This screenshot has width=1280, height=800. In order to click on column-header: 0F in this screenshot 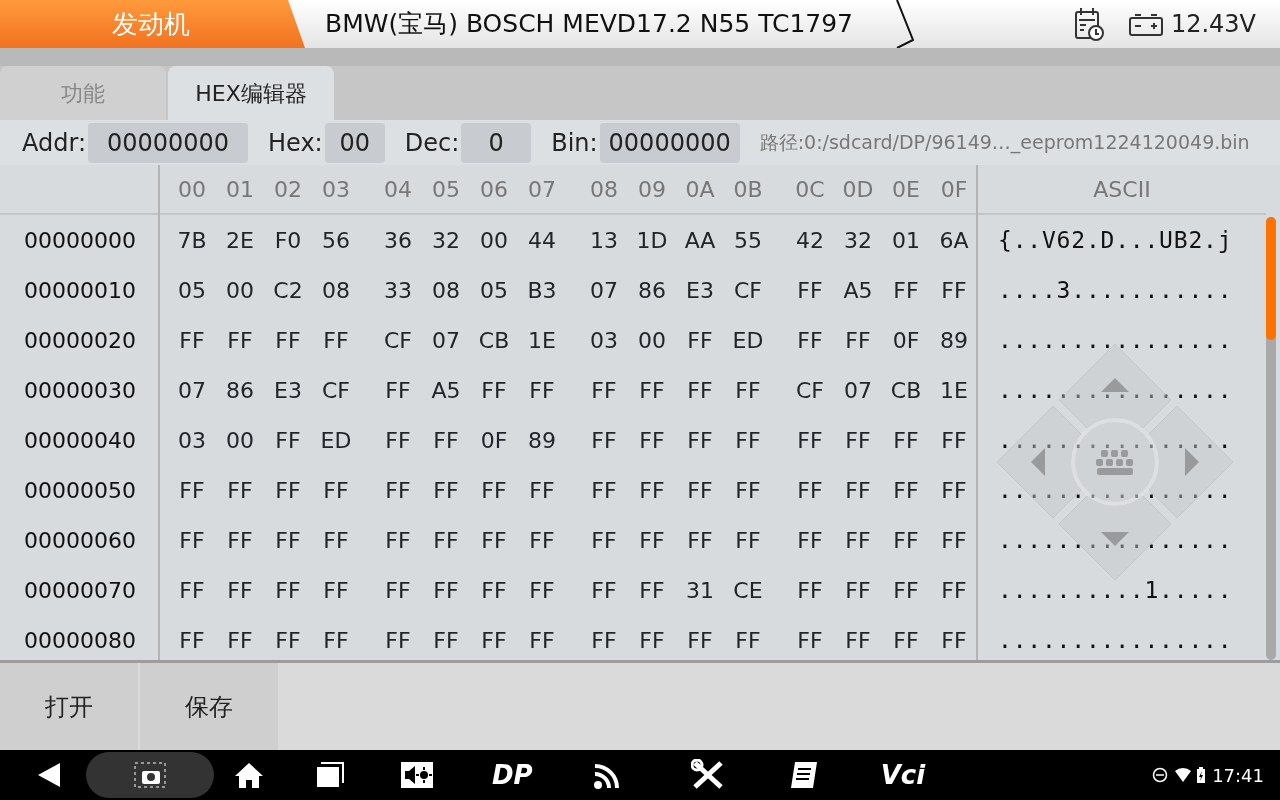, I will do `click(954, 189)`.